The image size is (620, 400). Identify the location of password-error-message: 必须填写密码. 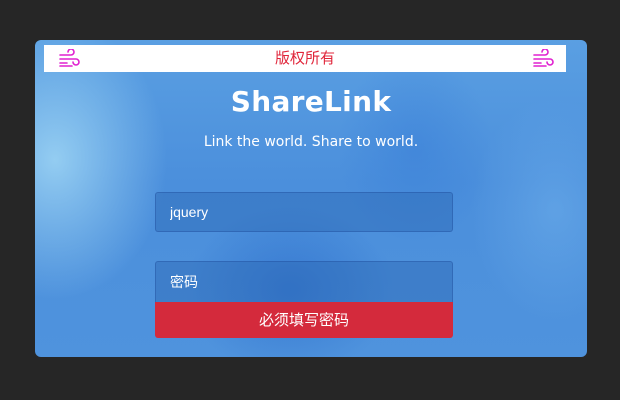
(304, 320).